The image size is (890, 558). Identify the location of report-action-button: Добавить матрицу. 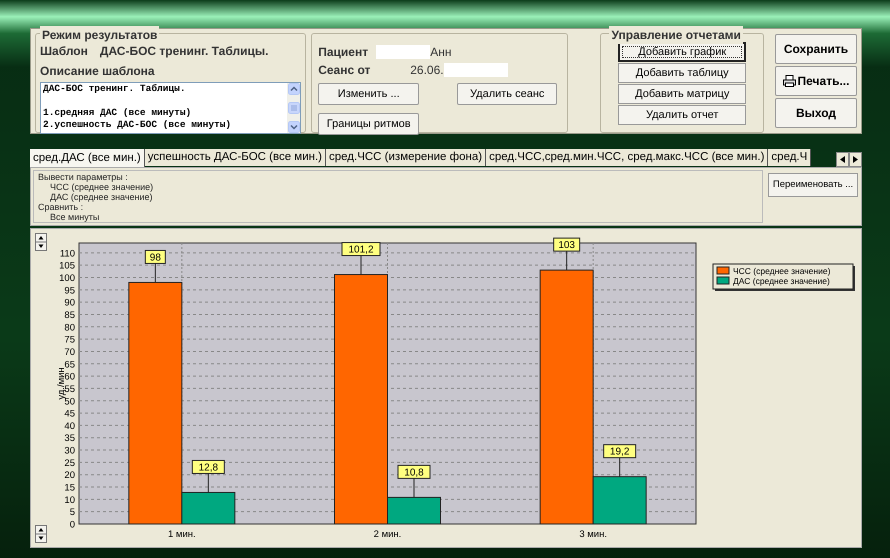
(682, 94).